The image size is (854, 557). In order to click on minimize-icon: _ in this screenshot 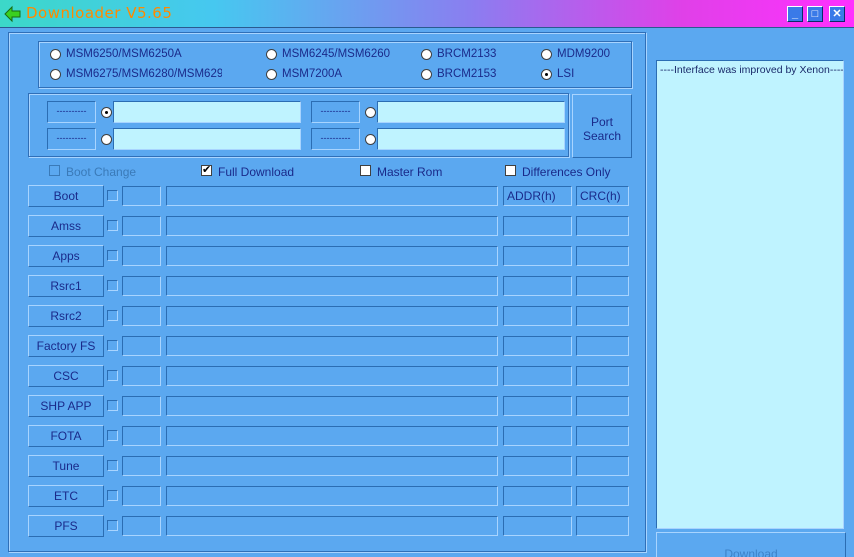, I will do `click(795, 14)`.